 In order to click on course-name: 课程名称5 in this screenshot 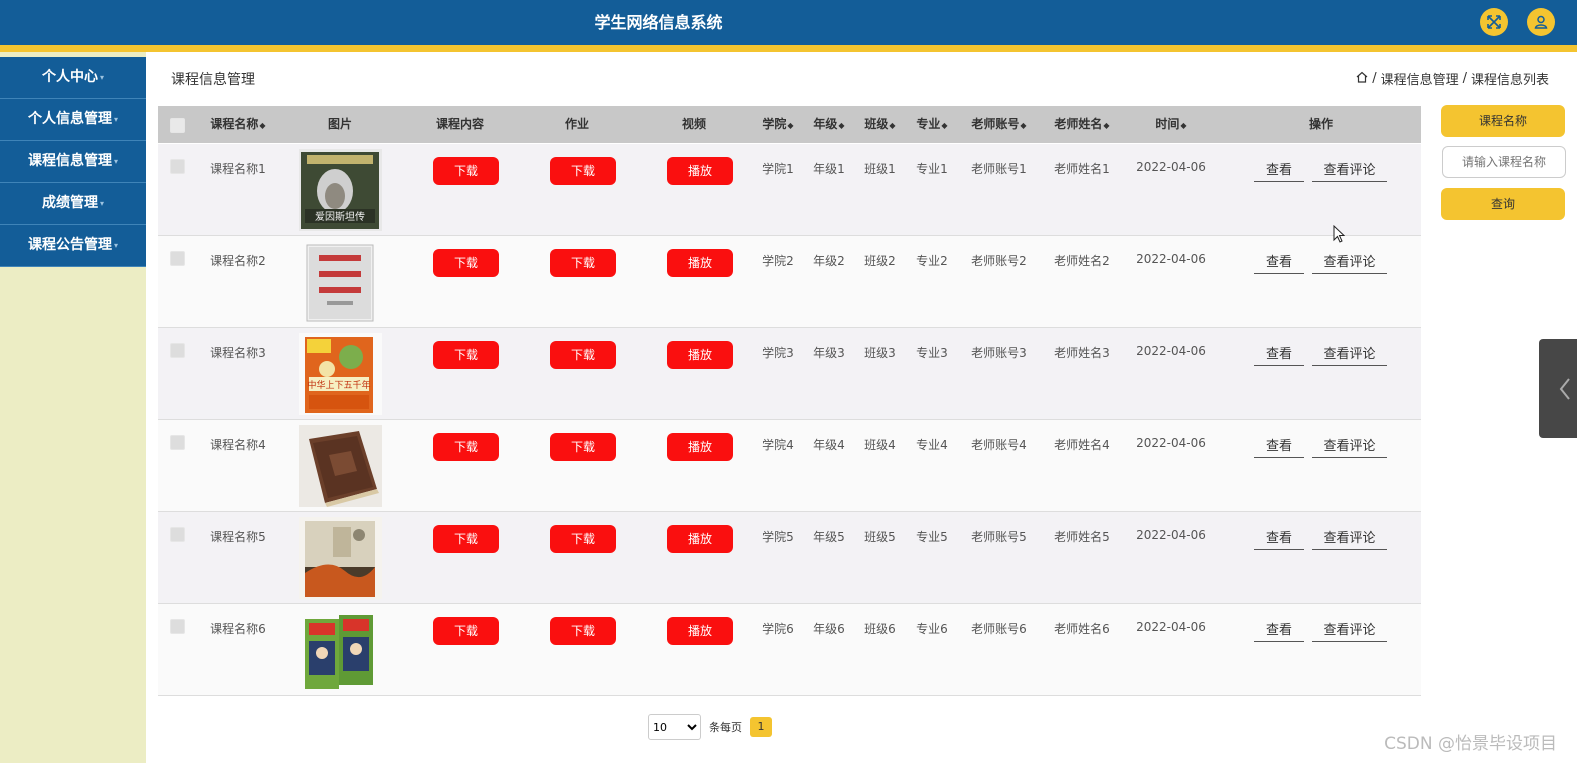, I will do `click(238, 537)`.